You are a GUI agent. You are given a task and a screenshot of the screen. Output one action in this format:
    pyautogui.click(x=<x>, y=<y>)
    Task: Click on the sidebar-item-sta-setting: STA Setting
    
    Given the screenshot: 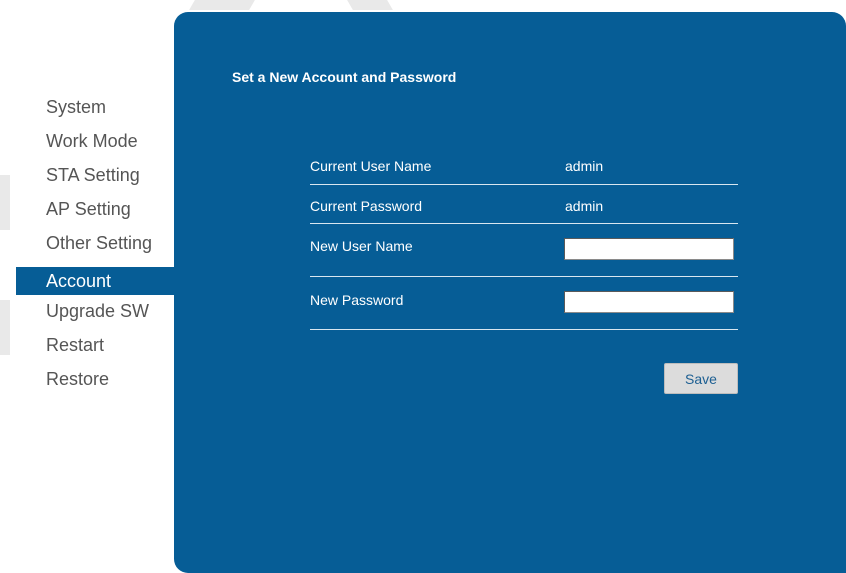 What is the action you would take?
    pyautogui.click(x=95, y=178)
    